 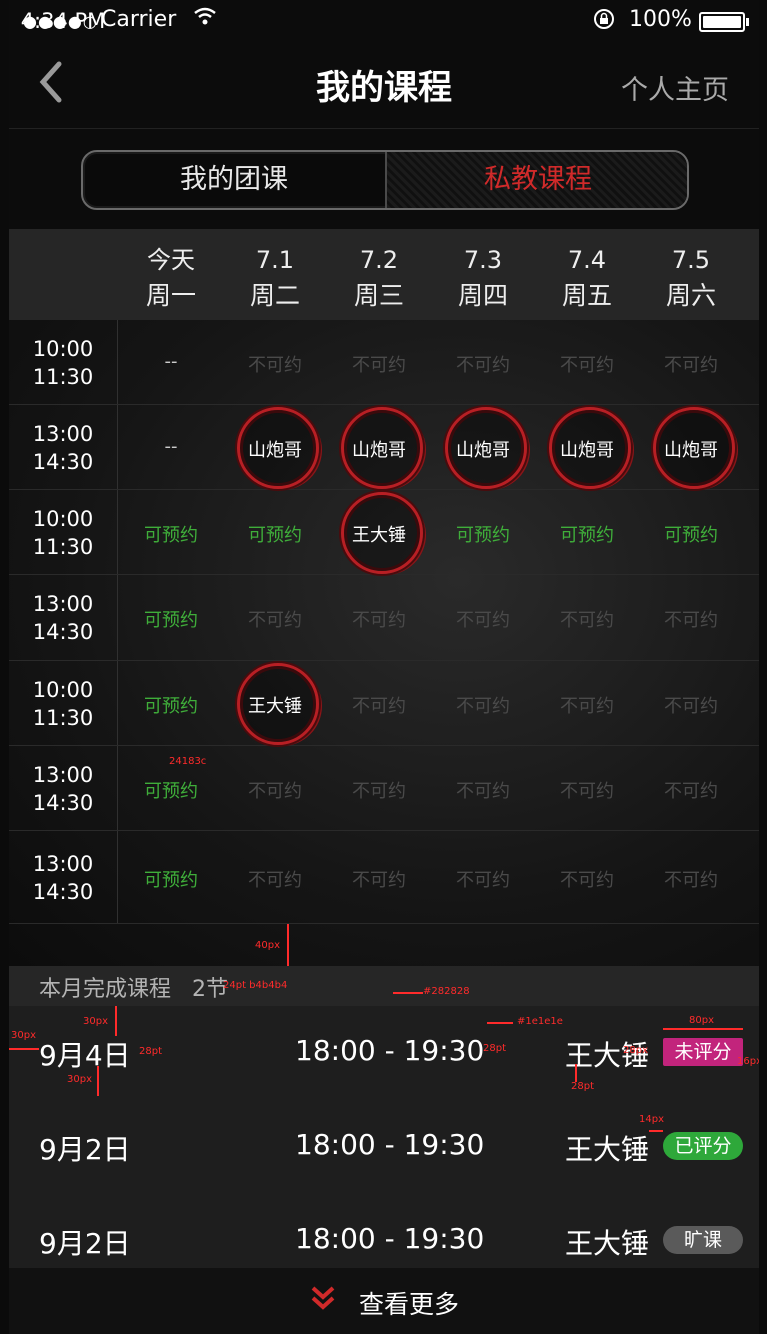 I want to click on record-date: 9月4日, so click(x=85, y=1055).